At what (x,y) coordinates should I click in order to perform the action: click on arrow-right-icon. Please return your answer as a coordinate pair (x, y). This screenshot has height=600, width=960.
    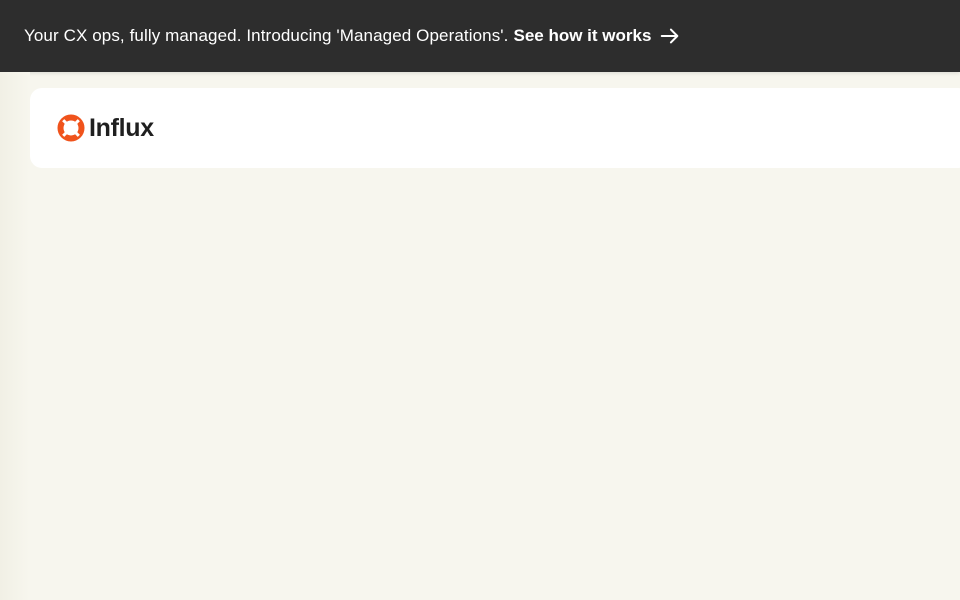
    Looking at the image, I should click on (670, 36).